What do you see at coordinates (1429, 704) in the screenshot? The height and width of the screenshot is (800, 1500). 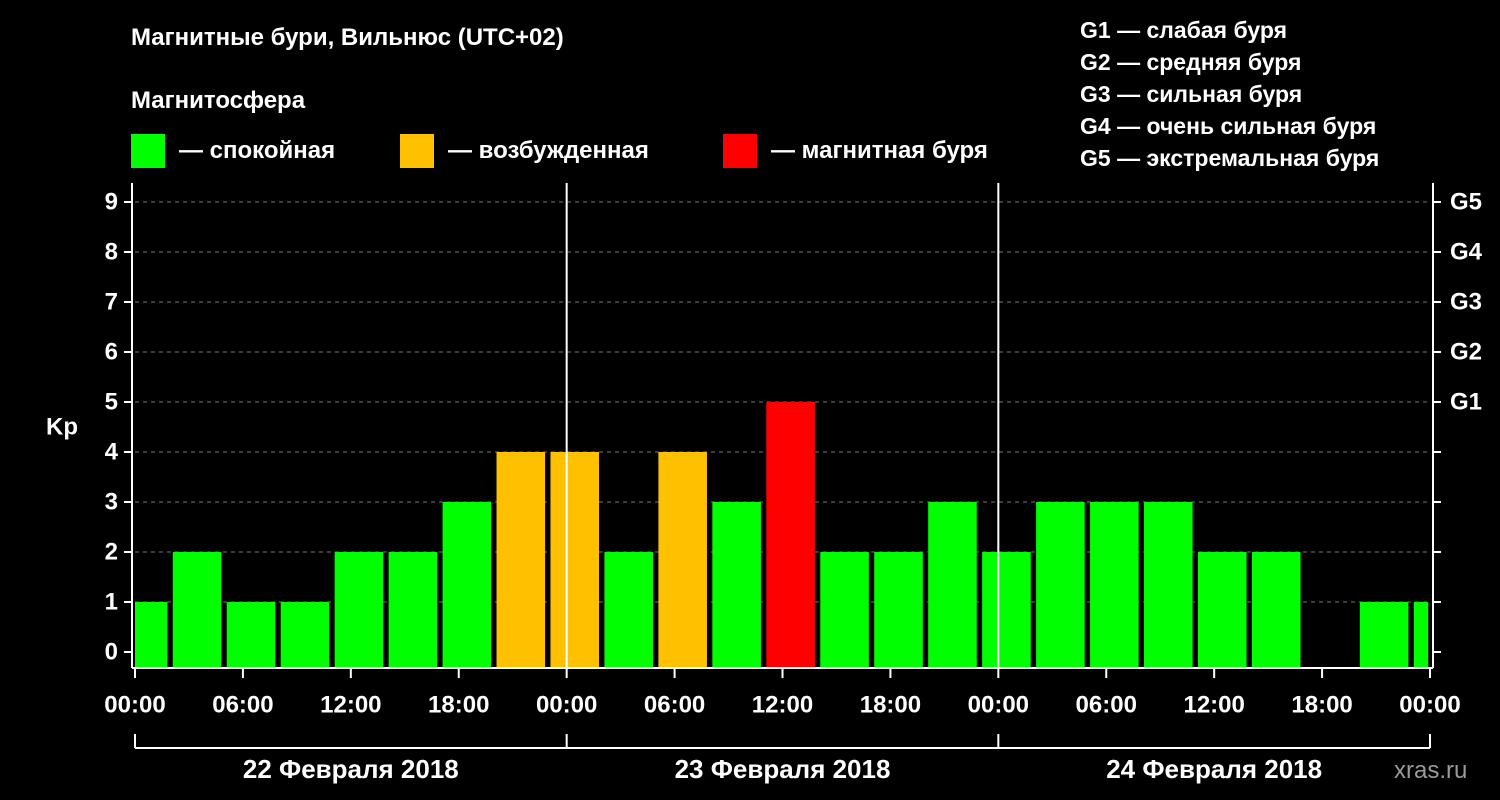 I see `x-tick-label-12: 00:00` at bounding box center [1429, 704].